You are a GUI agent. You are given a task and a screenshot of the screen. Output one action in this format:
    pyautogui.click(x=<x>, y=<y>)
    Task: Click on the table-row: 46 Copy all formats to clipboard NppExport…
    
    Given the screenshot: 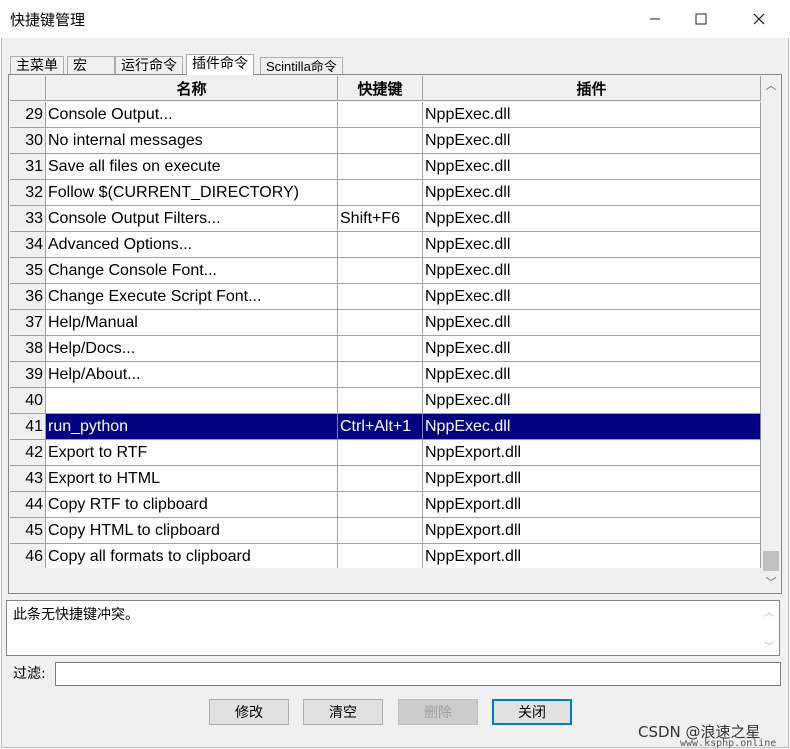 What is the action you would take?
    pyautogui.click(x=385, y=557)
    